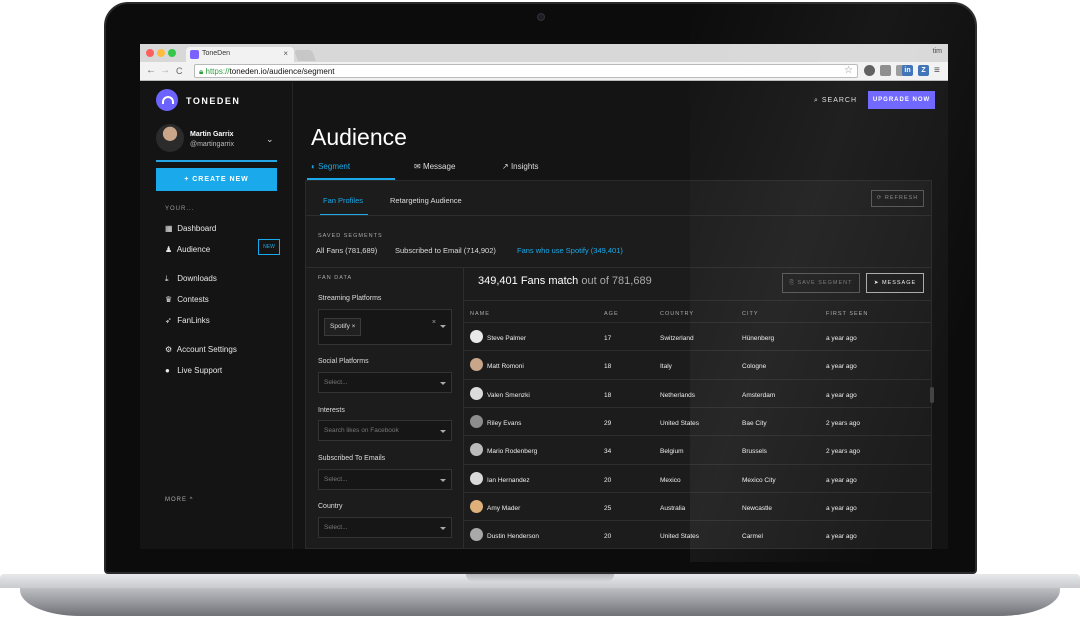 The image size is (1080, 622). Describe the element at coordinates (752, 537) in the screenshot. I see `cell-city: Carmel` at that location.